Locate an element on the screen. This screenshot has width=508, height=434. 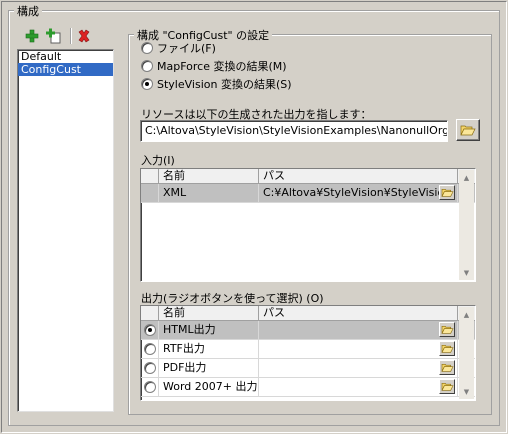
copy-plus-icon is located at coordinates (53, 36).